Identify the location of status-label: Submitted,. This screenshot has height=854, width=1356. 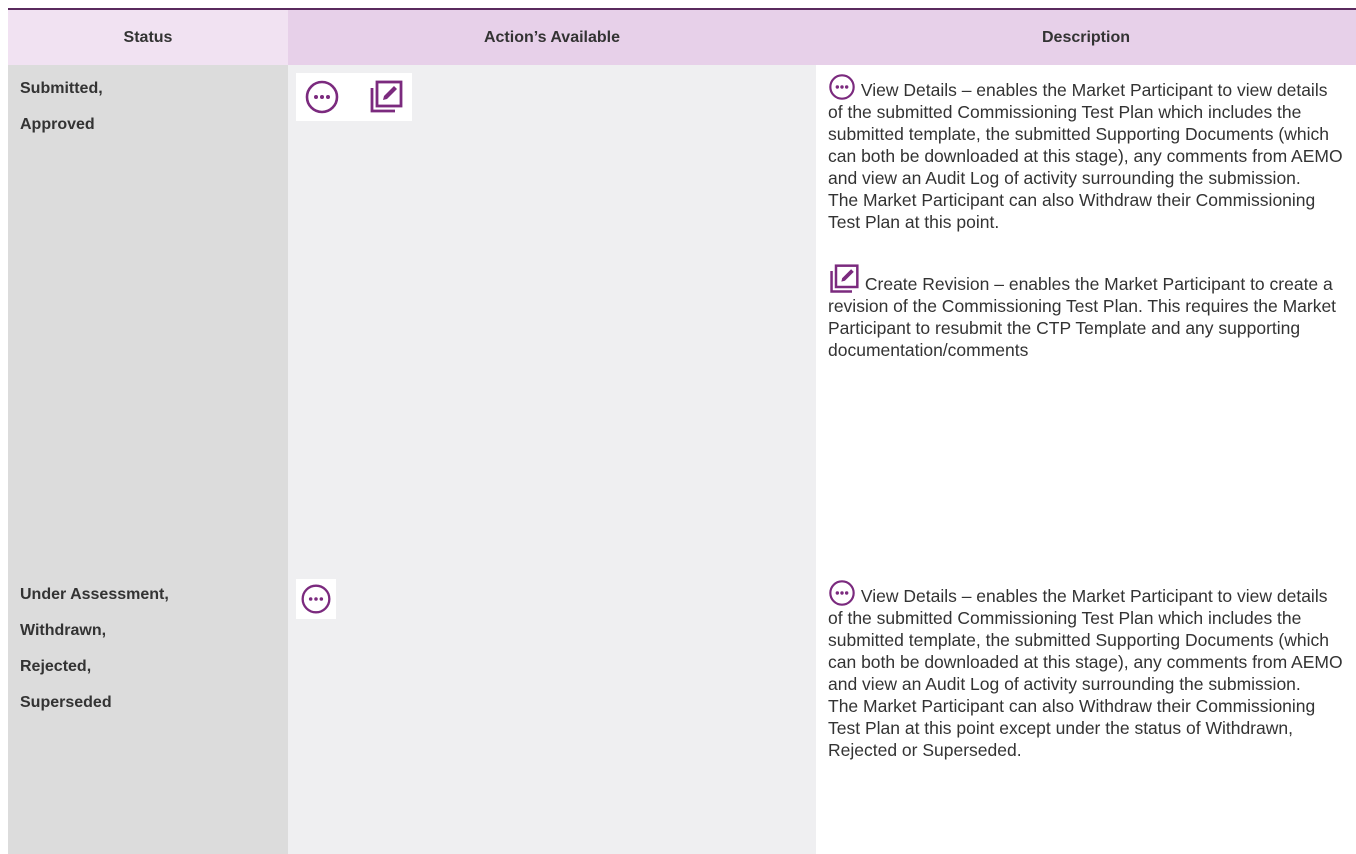
(61, 88).